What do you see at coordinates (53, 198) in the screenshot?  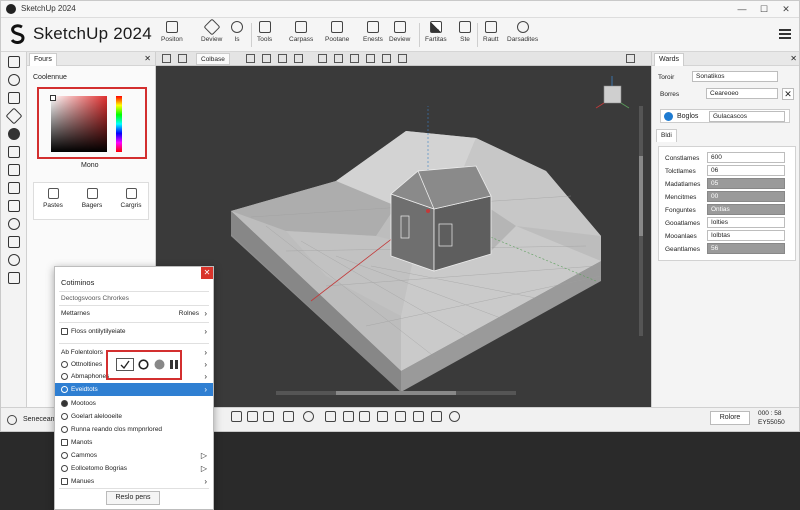 I see `material-pastes: Pastes` at bounding box center [53, 198].